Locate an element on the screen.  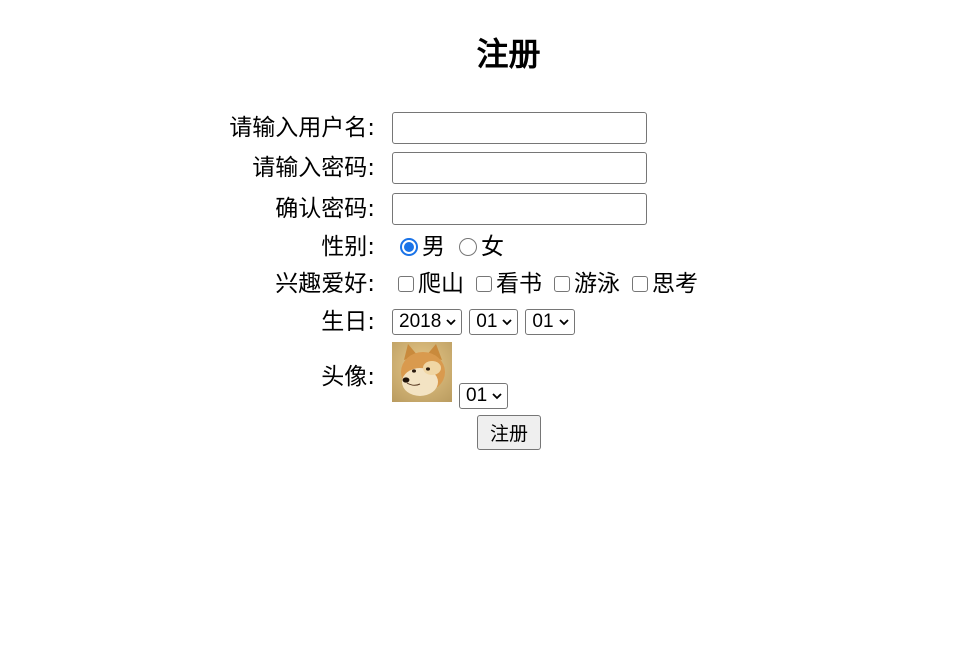
hobby-option-swimming: 游泳 is located at coordinates (584, 284).